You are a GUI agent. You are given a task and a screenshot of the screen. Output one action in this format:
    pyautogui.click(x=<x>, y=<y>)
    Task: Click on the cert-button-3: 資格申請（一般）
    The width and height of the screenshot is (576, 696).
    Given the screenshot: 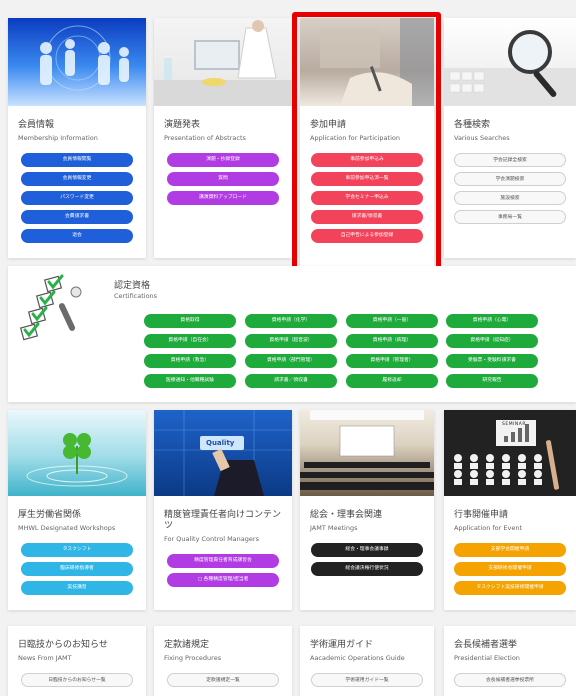 What is the action you would take?
    pyautogui.click(x=392, y=321)
    